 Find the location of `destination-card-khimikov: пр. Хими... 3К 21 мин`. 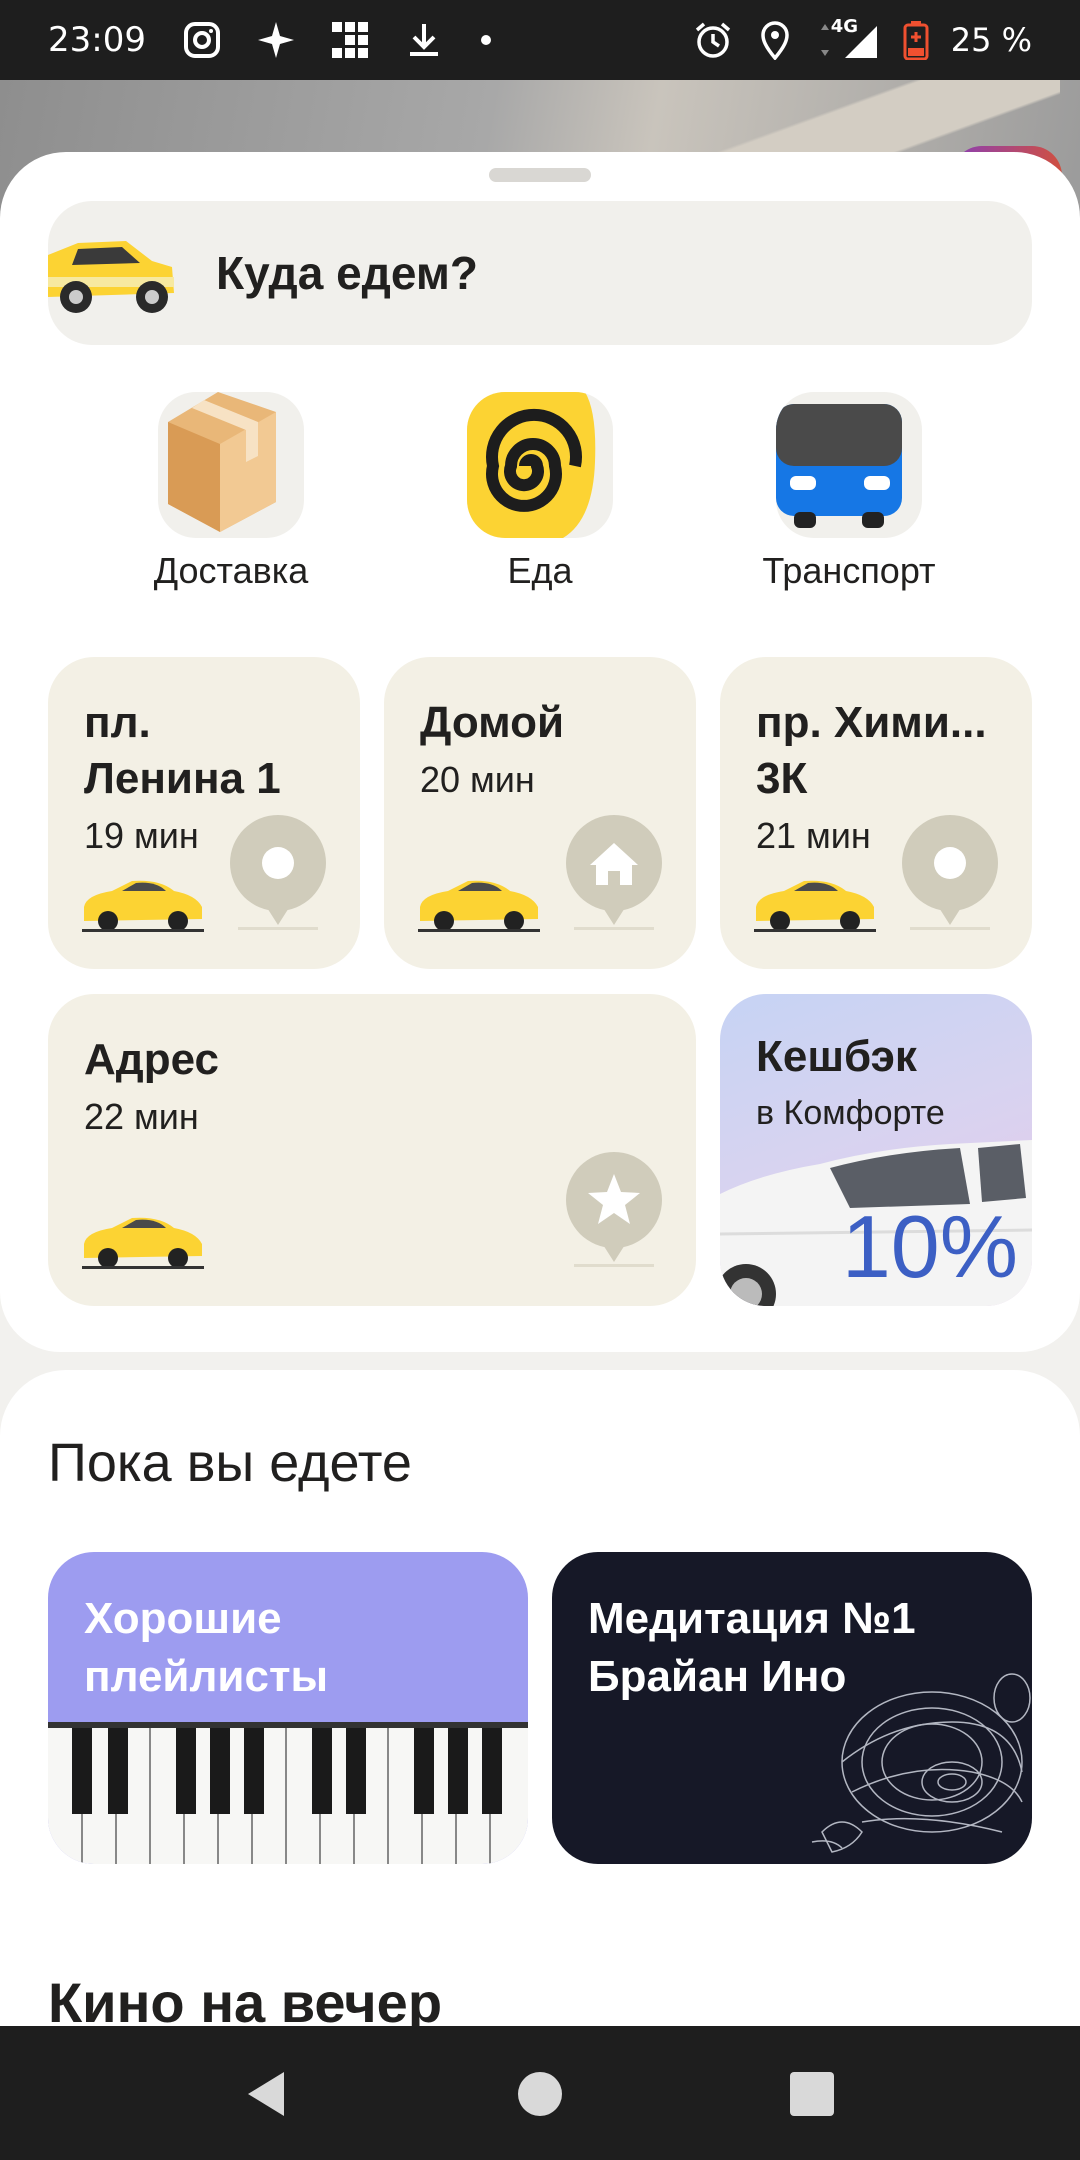

destination-card-khimikov: пр. Хими... 3К 21 мин is located at coordinates (876, 813).